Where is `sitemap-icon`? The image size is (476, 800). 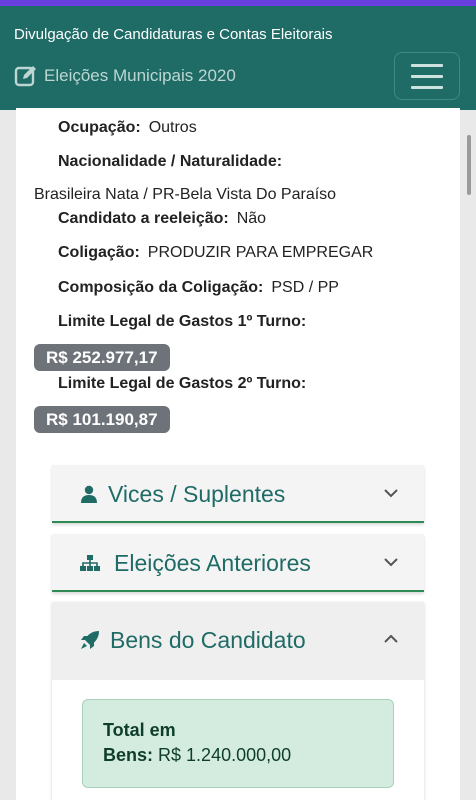 sitemap-icon is located at coordinates (90, 563).